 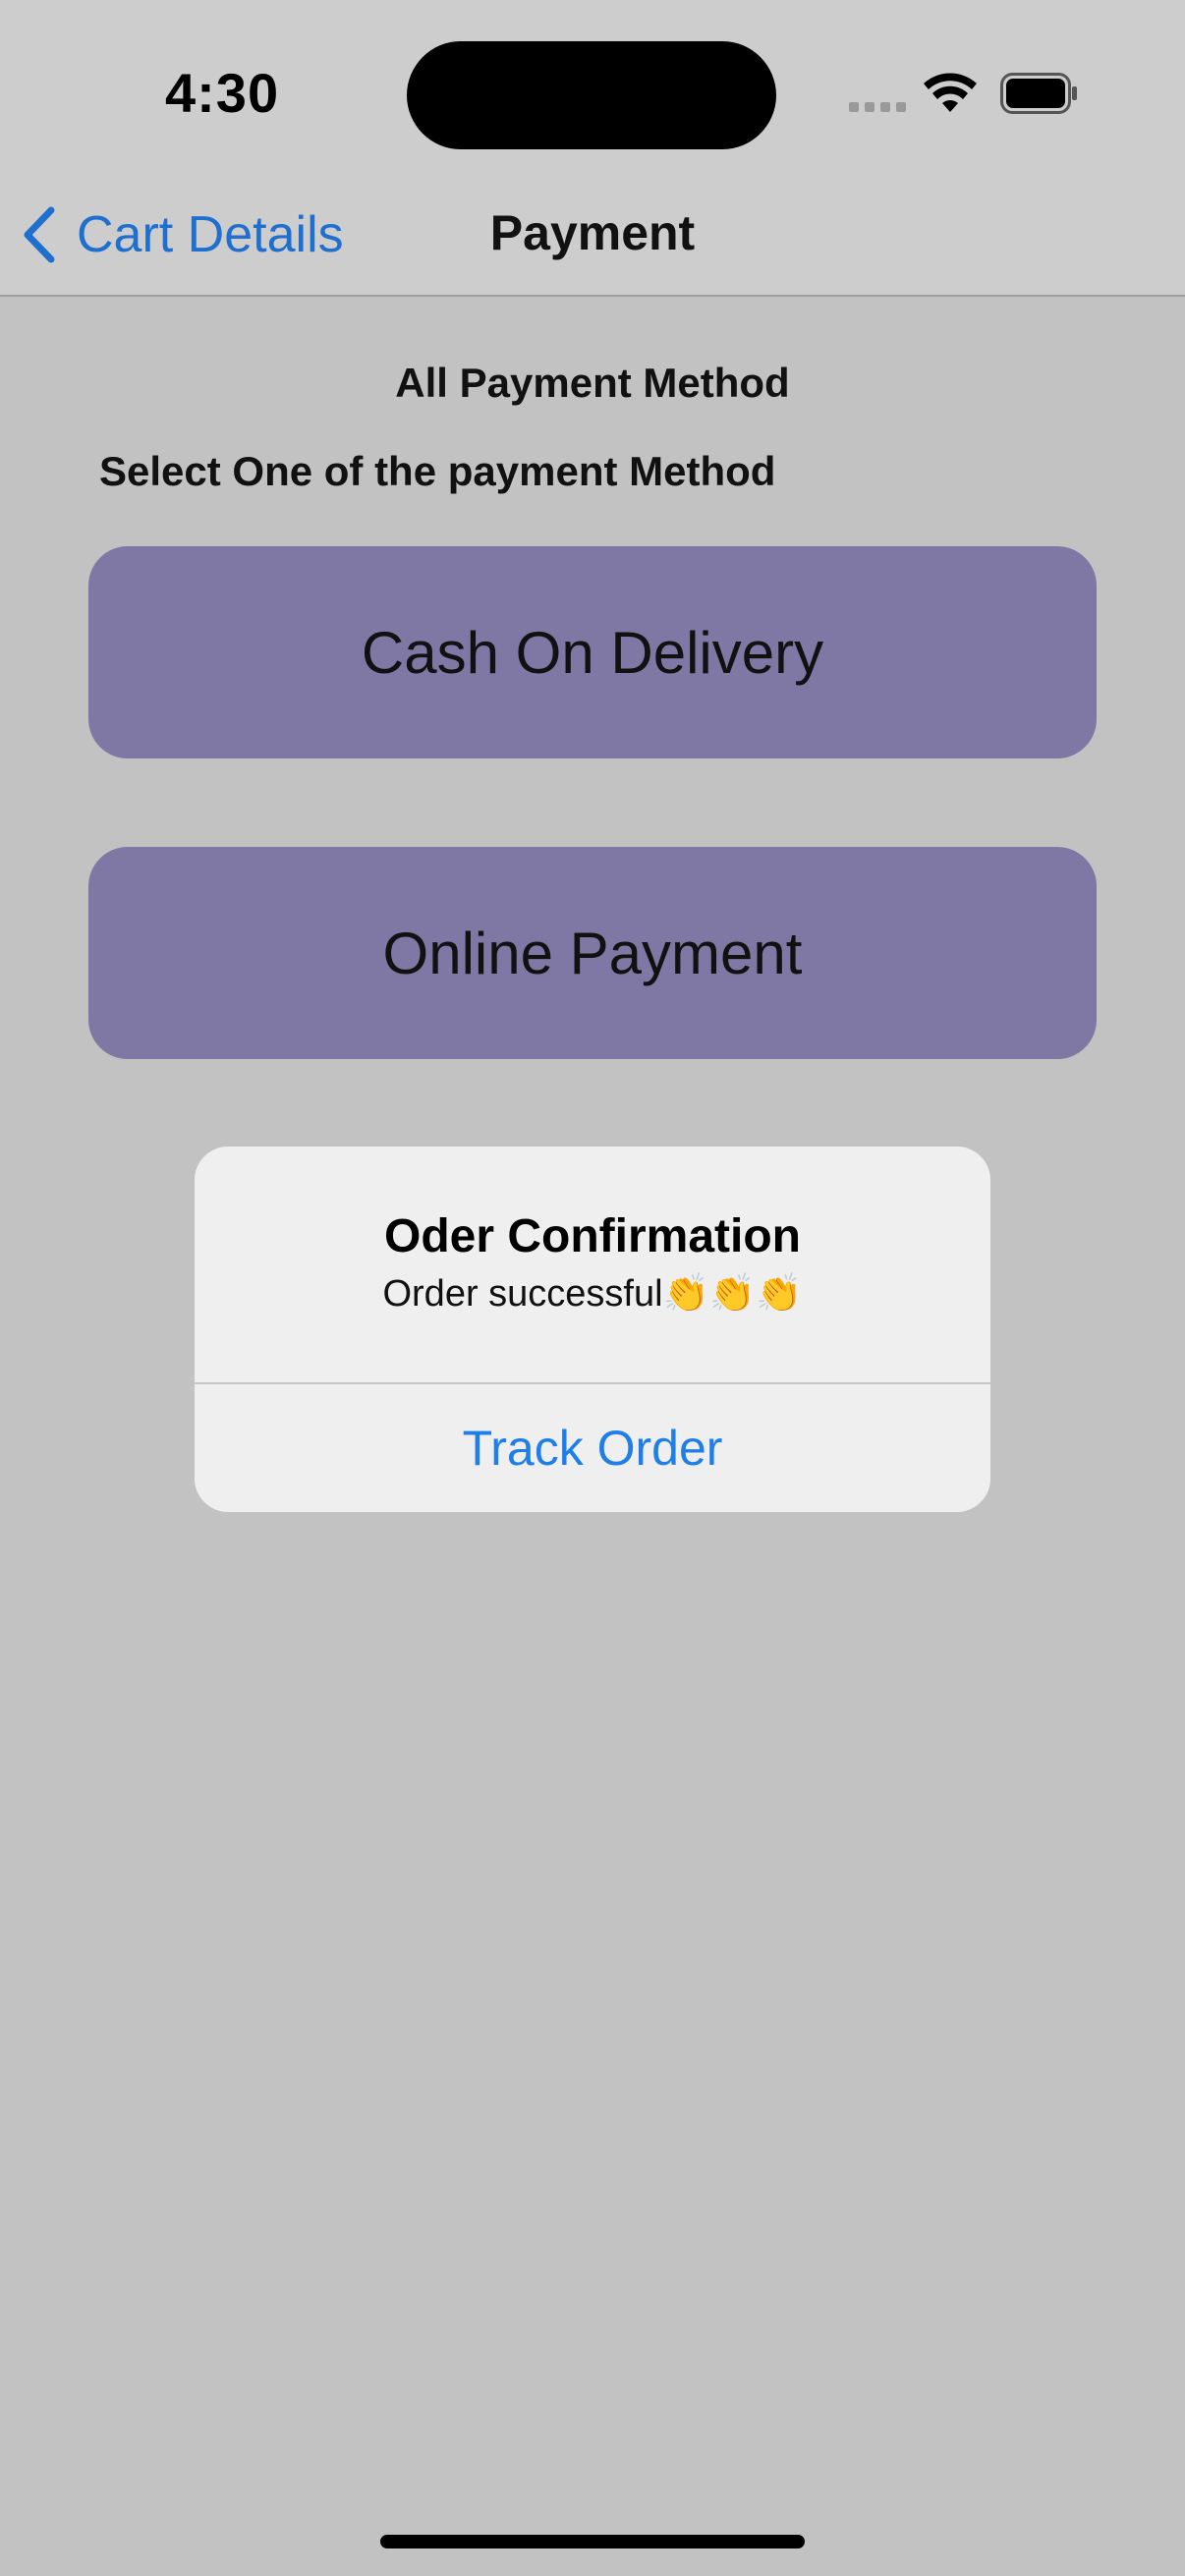 I want to click on alert-title: Oder Confirmation, so click(x=592, y=1236).